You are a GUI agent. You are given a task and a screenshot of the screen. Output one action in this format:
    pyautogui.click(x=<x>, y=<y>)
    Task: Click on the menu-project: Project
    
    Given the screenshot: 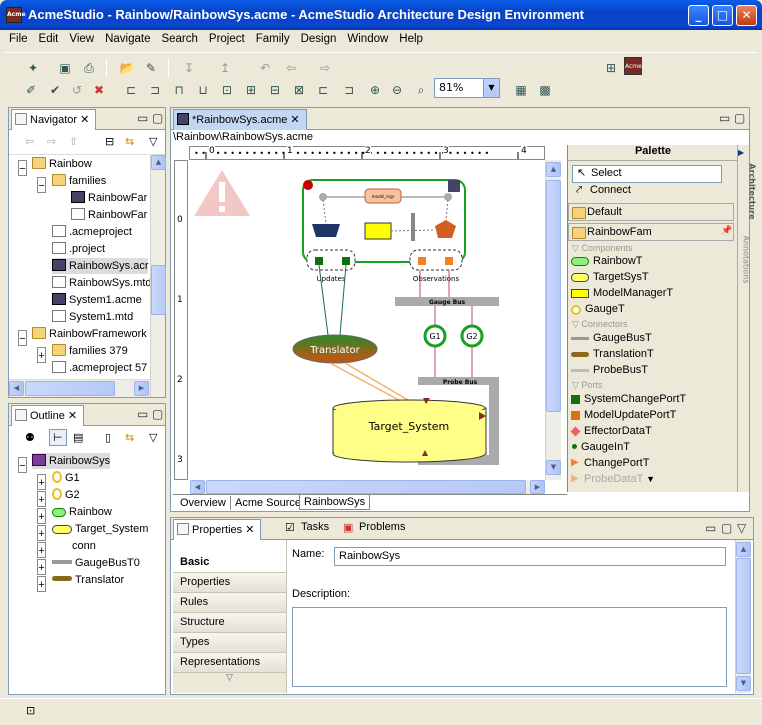 What is the action you would take?
    pyautogui.click(x=227, y=37)
    